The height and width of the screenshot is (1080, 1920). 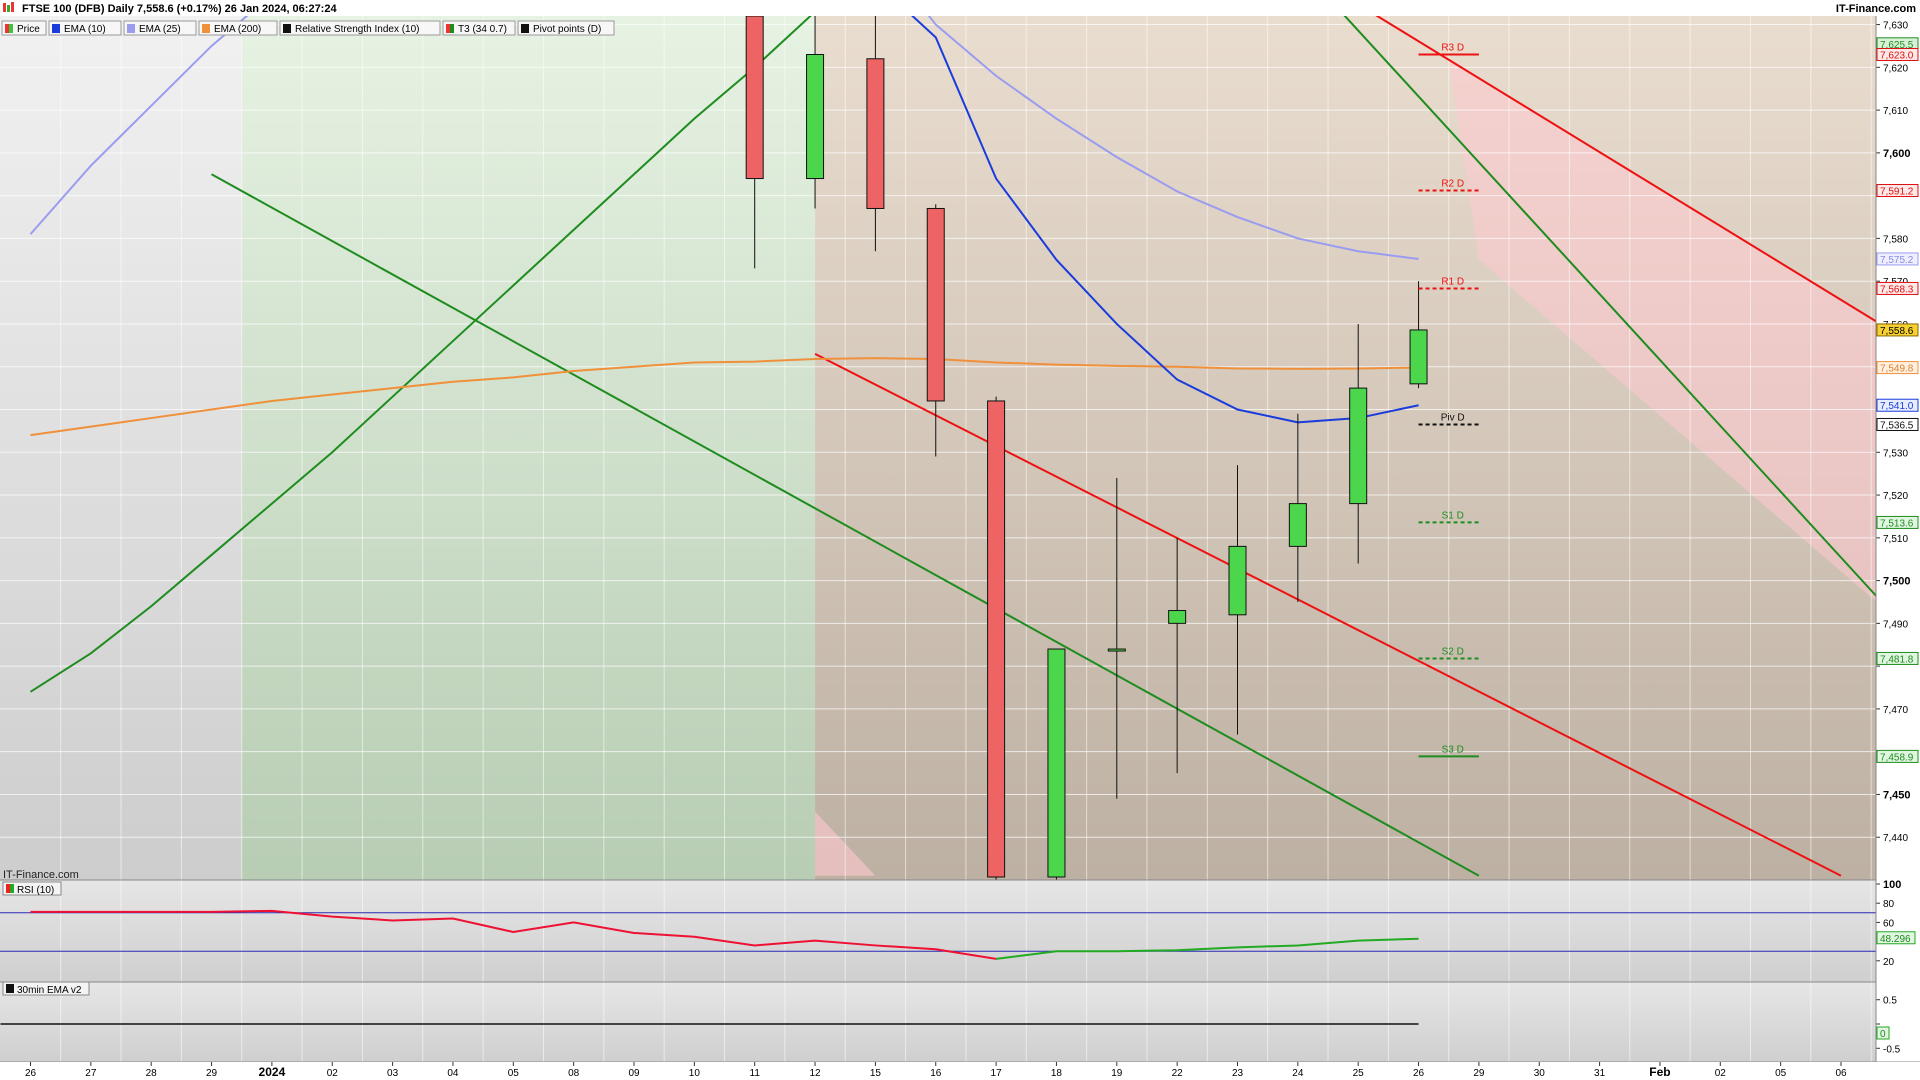 I want to click on legend-label: EMA (25), so click(x=160, y=29).